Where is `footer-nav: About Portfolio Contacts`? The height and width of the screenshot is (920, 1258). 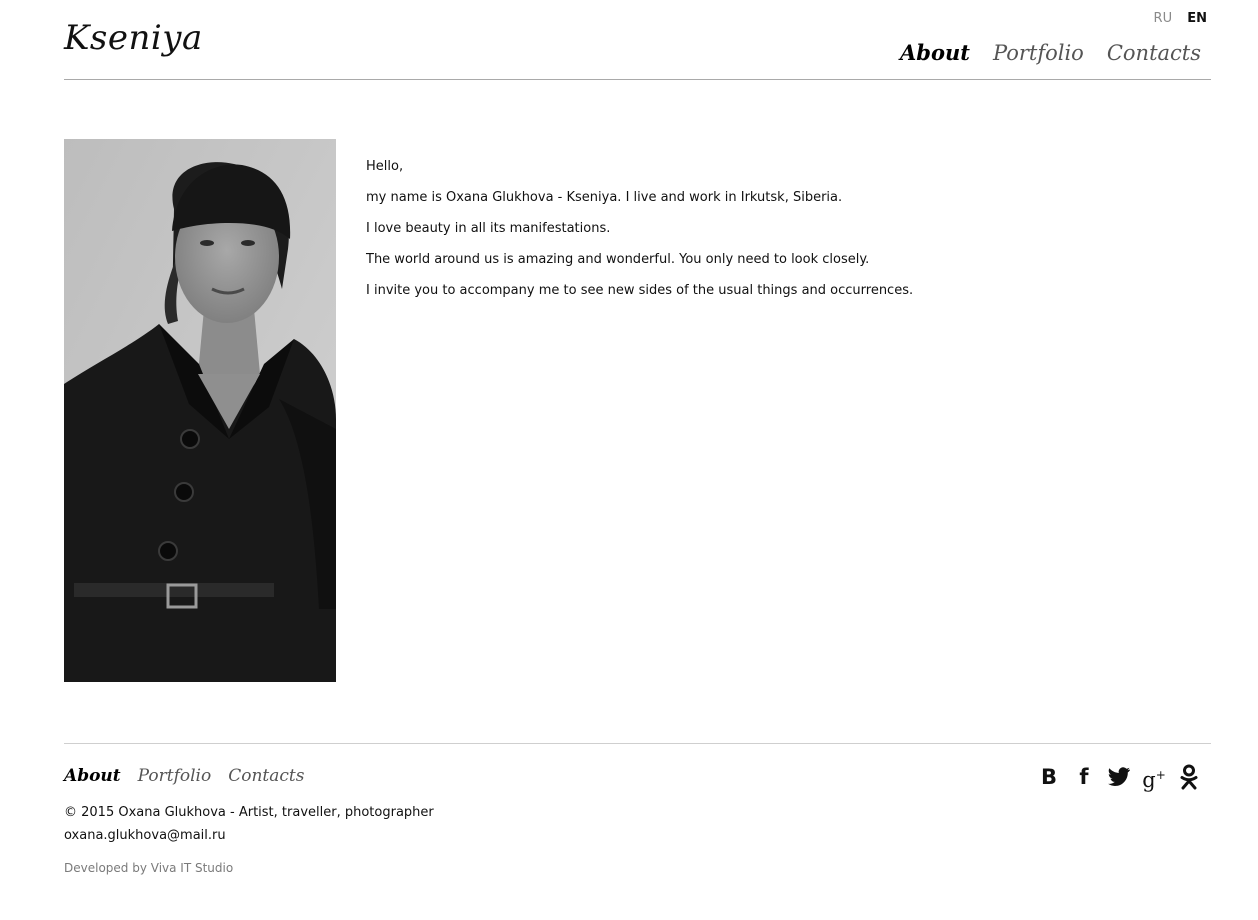
footer-nav: About Portfolio Contacts is located at coordinates (184, 776).